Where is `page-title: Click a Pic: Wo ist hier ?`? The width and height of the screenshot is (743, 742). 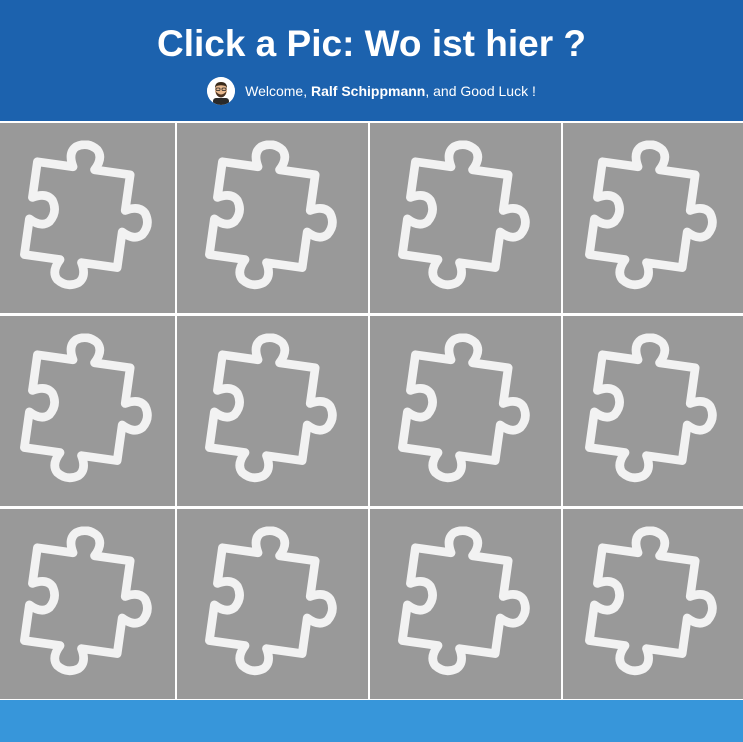
page-title: Click a Pic: Wo ist hier ? is located at coordinates (371, 43).